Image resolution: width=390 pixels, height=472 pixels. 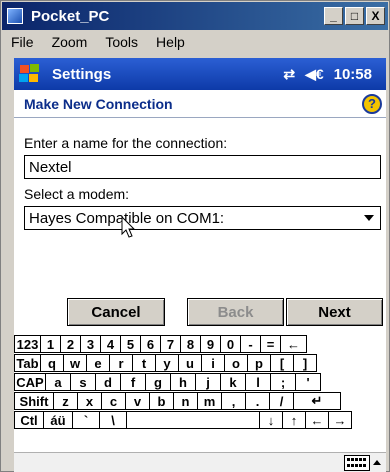 What do you see at coordinates (52, 363) in the screenshot?
I see `key: q` at bounding box center [52, 363].